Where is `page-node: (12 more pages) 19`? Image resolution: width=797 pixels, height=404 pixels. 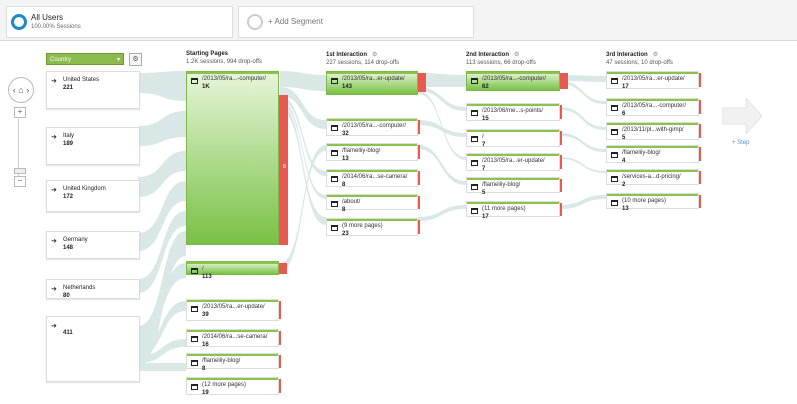
page-node: (12 more pages) 19 is located at coordinates (232, 386).